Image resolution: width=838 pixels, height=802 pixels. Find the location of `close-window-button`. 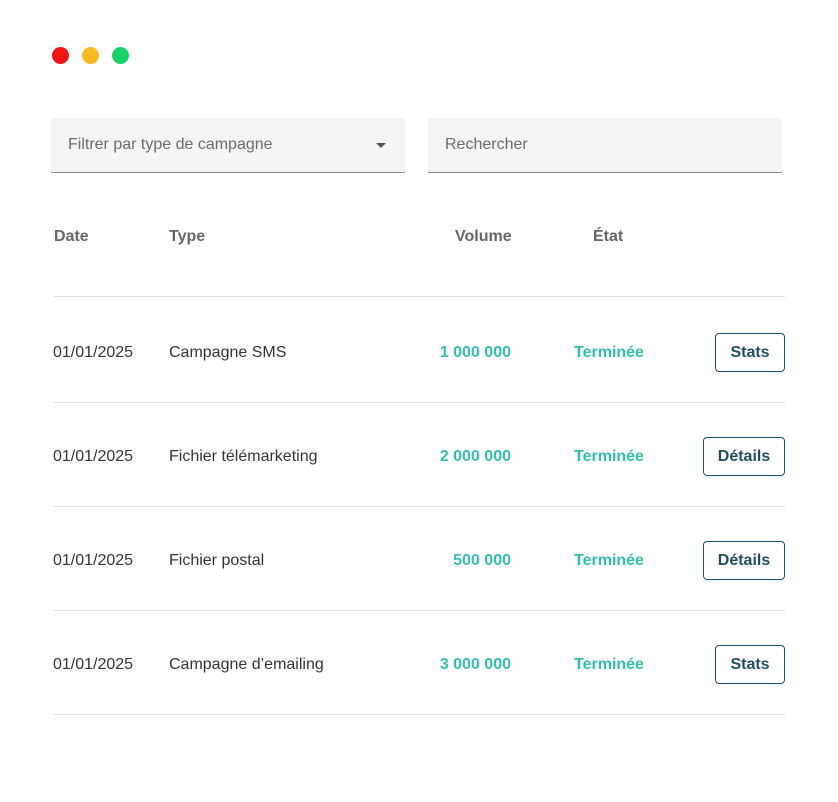

close-window-button is located at coordinates (60, 55).